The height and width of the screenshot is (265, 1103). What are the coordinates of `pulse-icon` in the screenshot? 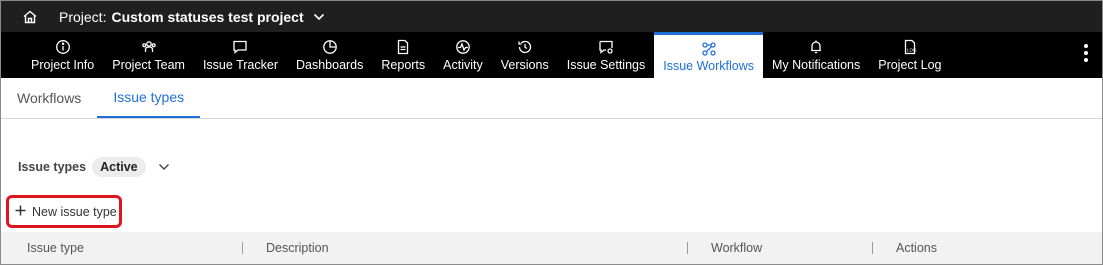 It's located at (463, 47).